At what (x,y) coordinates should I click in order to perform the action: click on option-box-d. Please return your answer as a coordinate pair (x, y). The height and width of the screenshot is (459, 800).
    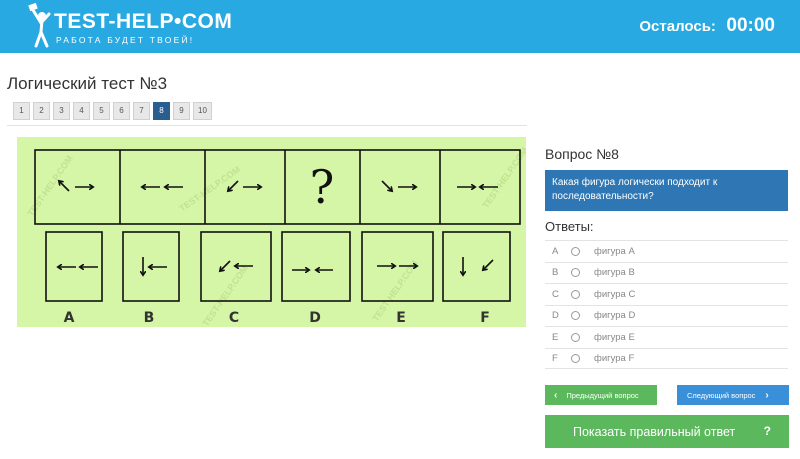
    Looking at the image, I should click on (316, 266).